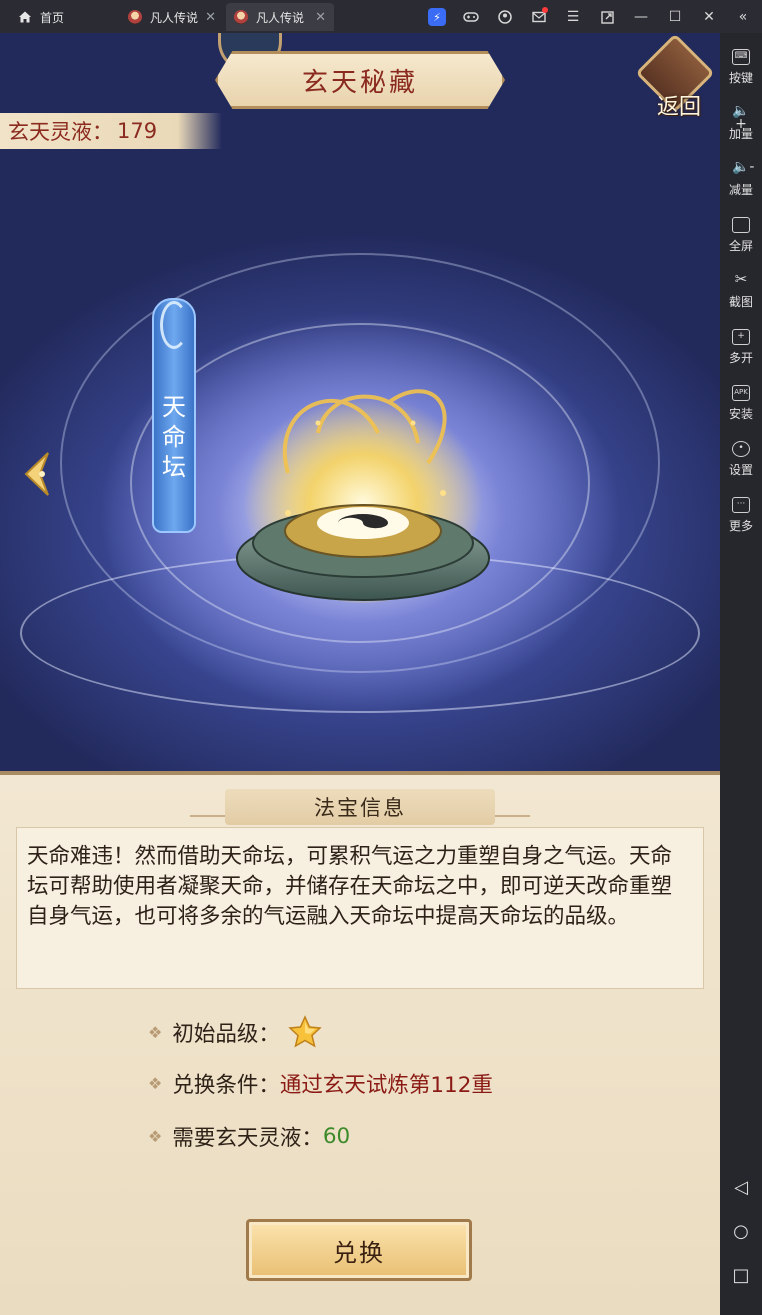  I want to click on sidebar-item-volume-up: 🔈+ 加量, so click(741, 122).